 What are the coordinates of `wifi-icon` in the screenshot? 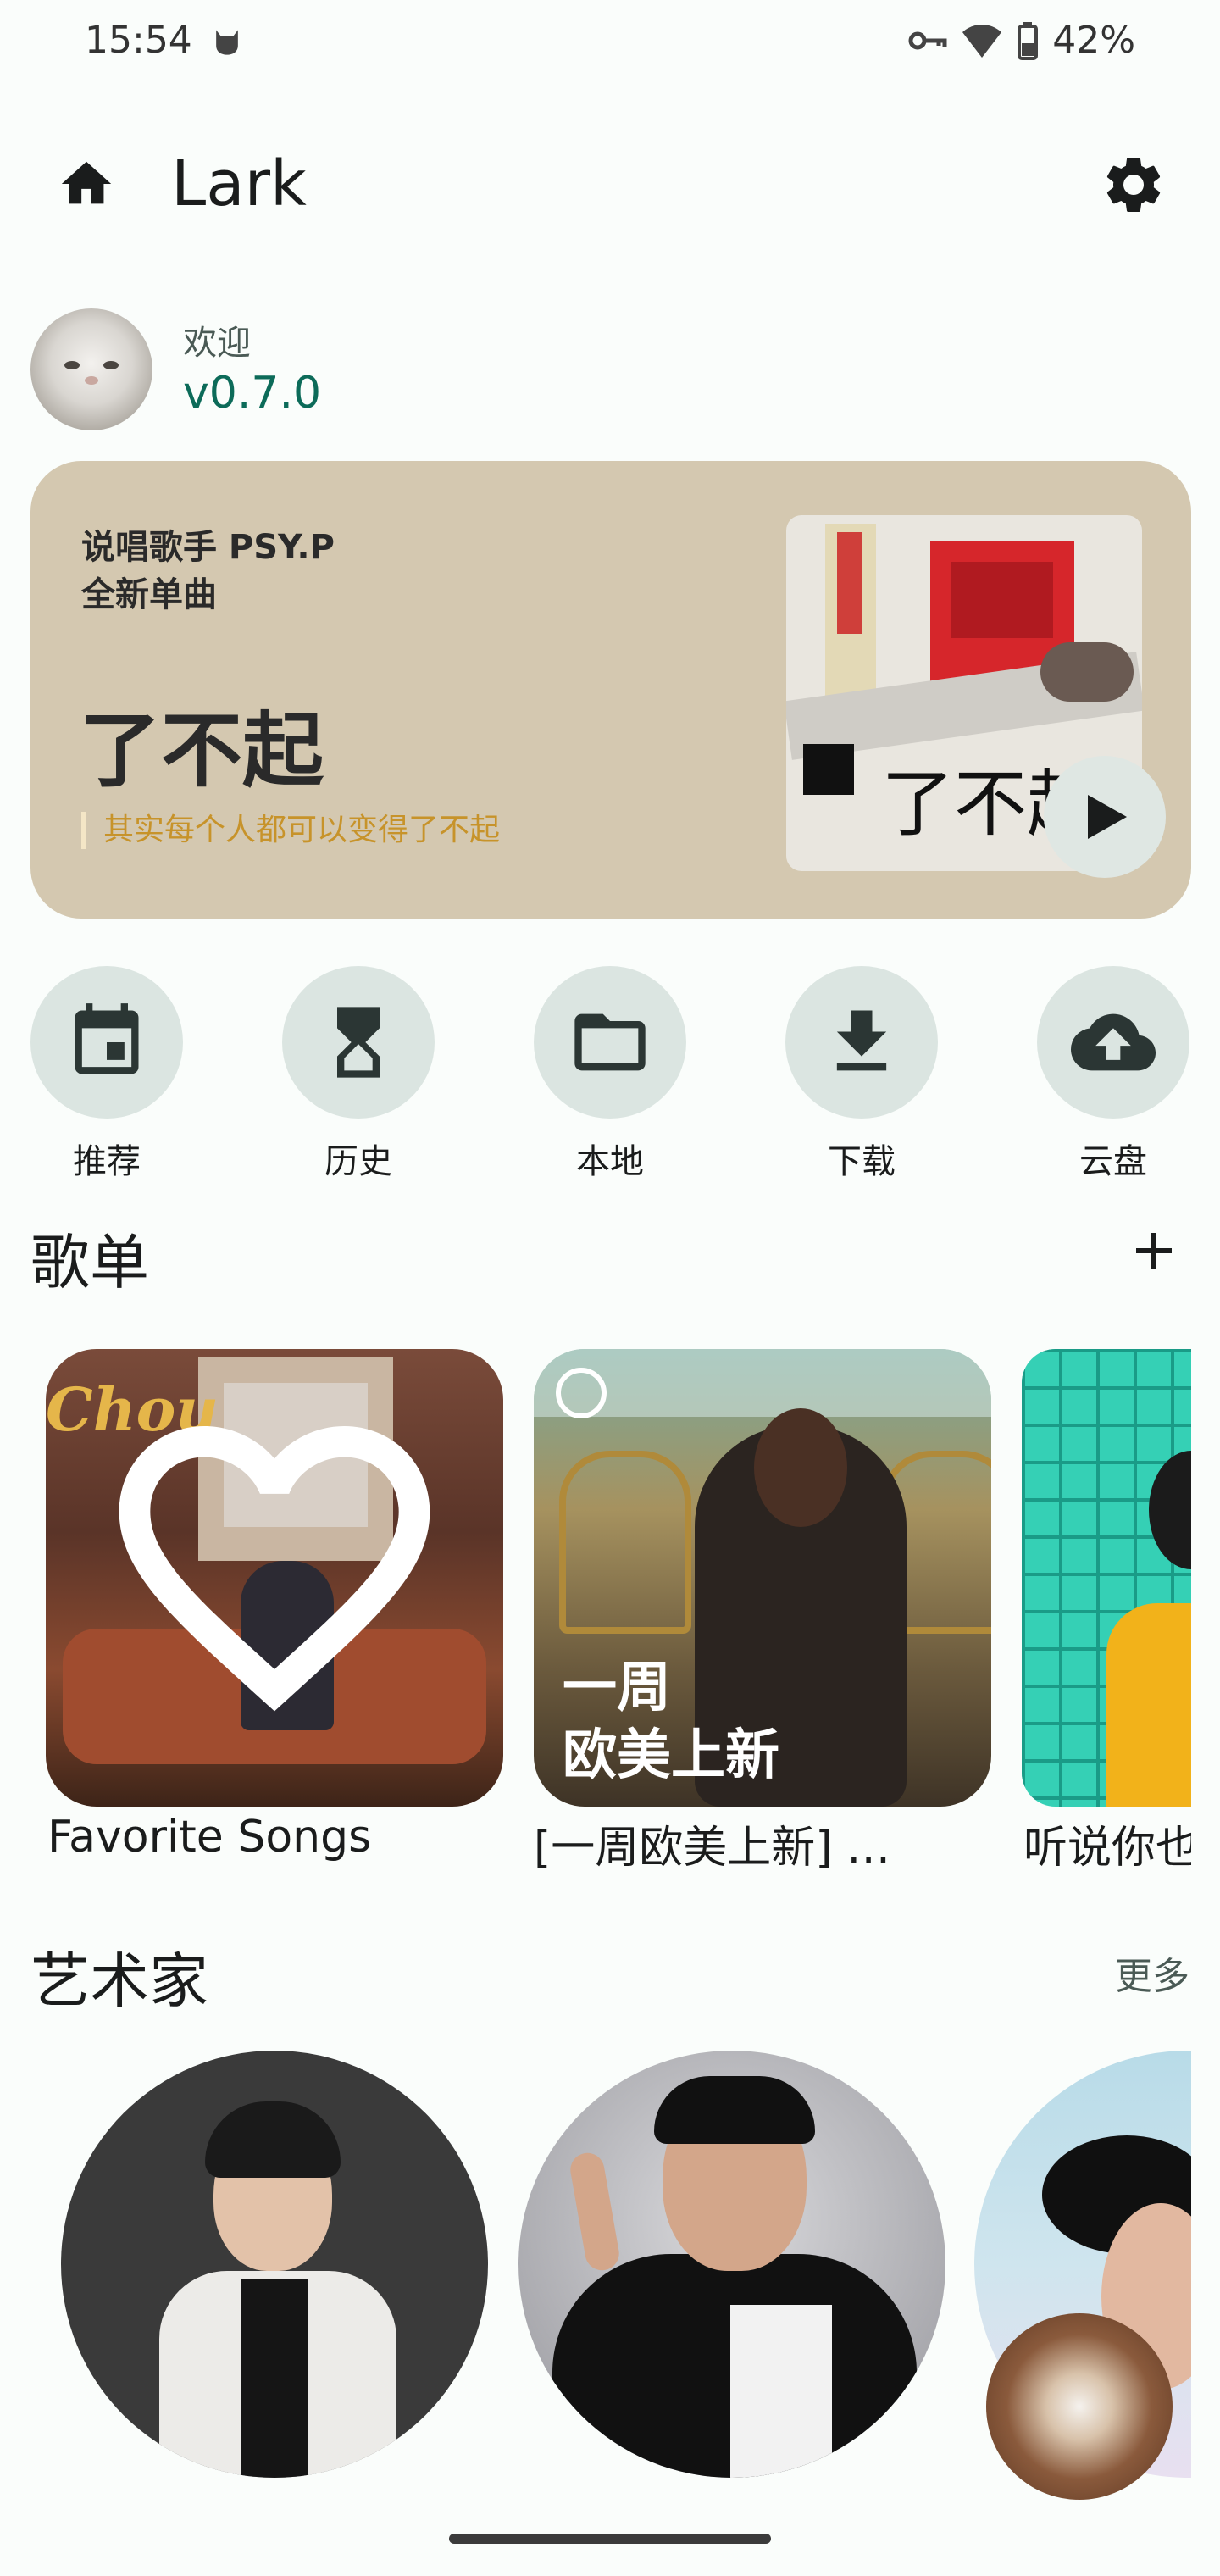 It's located at (982, 41).